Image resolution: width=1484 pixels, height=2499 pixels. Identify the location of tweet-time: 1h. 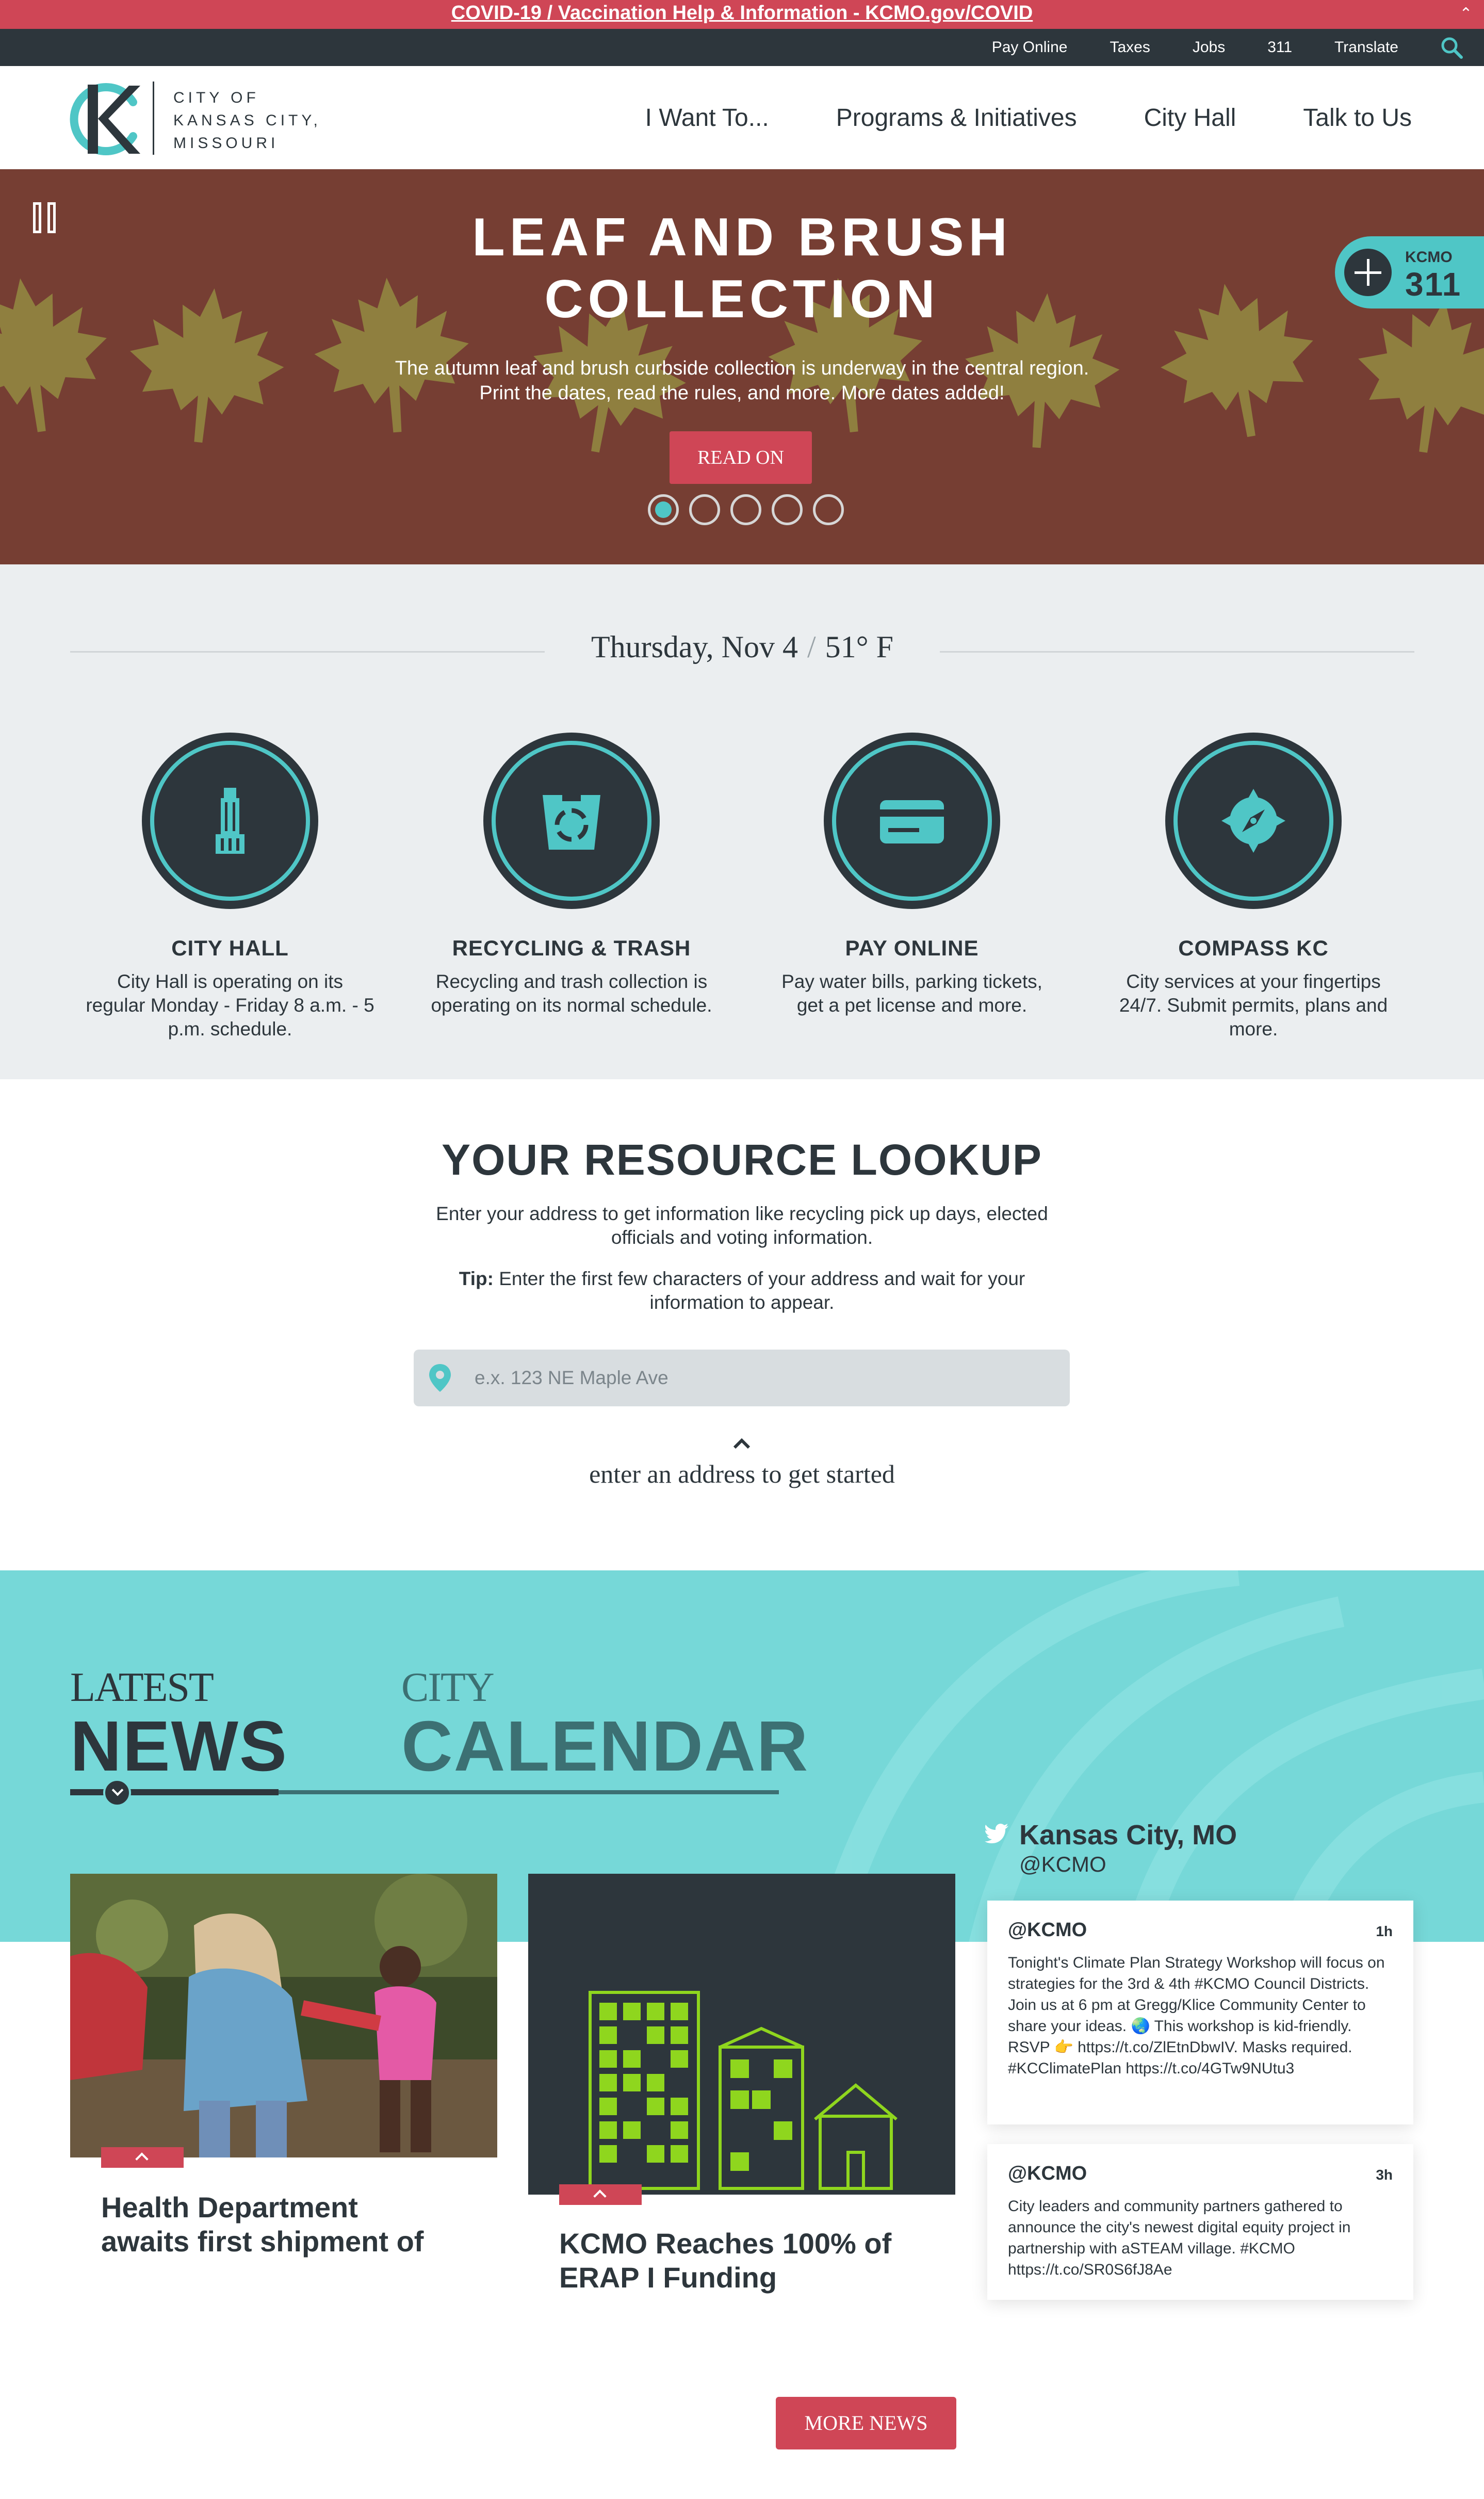
(1385, 1931).